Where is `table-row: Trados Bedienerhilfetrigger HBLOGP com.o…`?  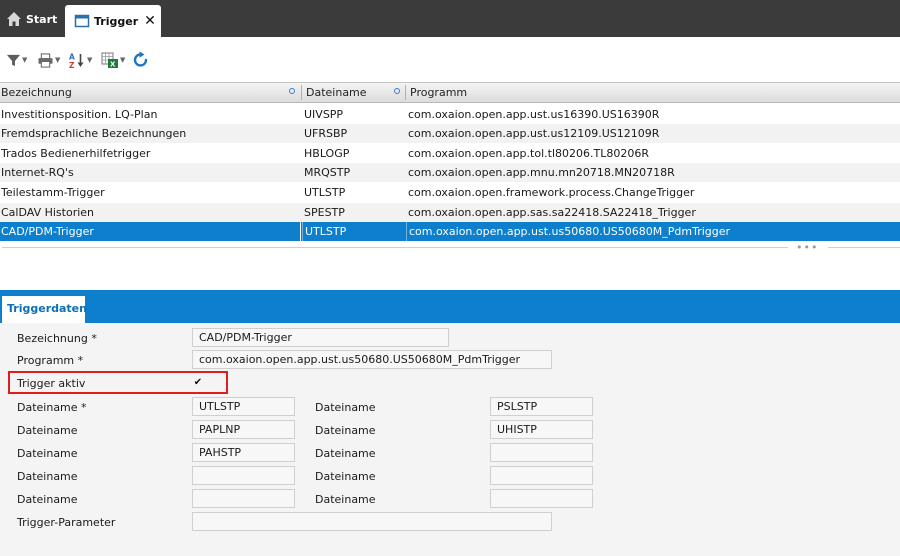
table-row: Trados Bedienerhilfetrigger HBLOGP com.o… is located at coordinates (450, 153).